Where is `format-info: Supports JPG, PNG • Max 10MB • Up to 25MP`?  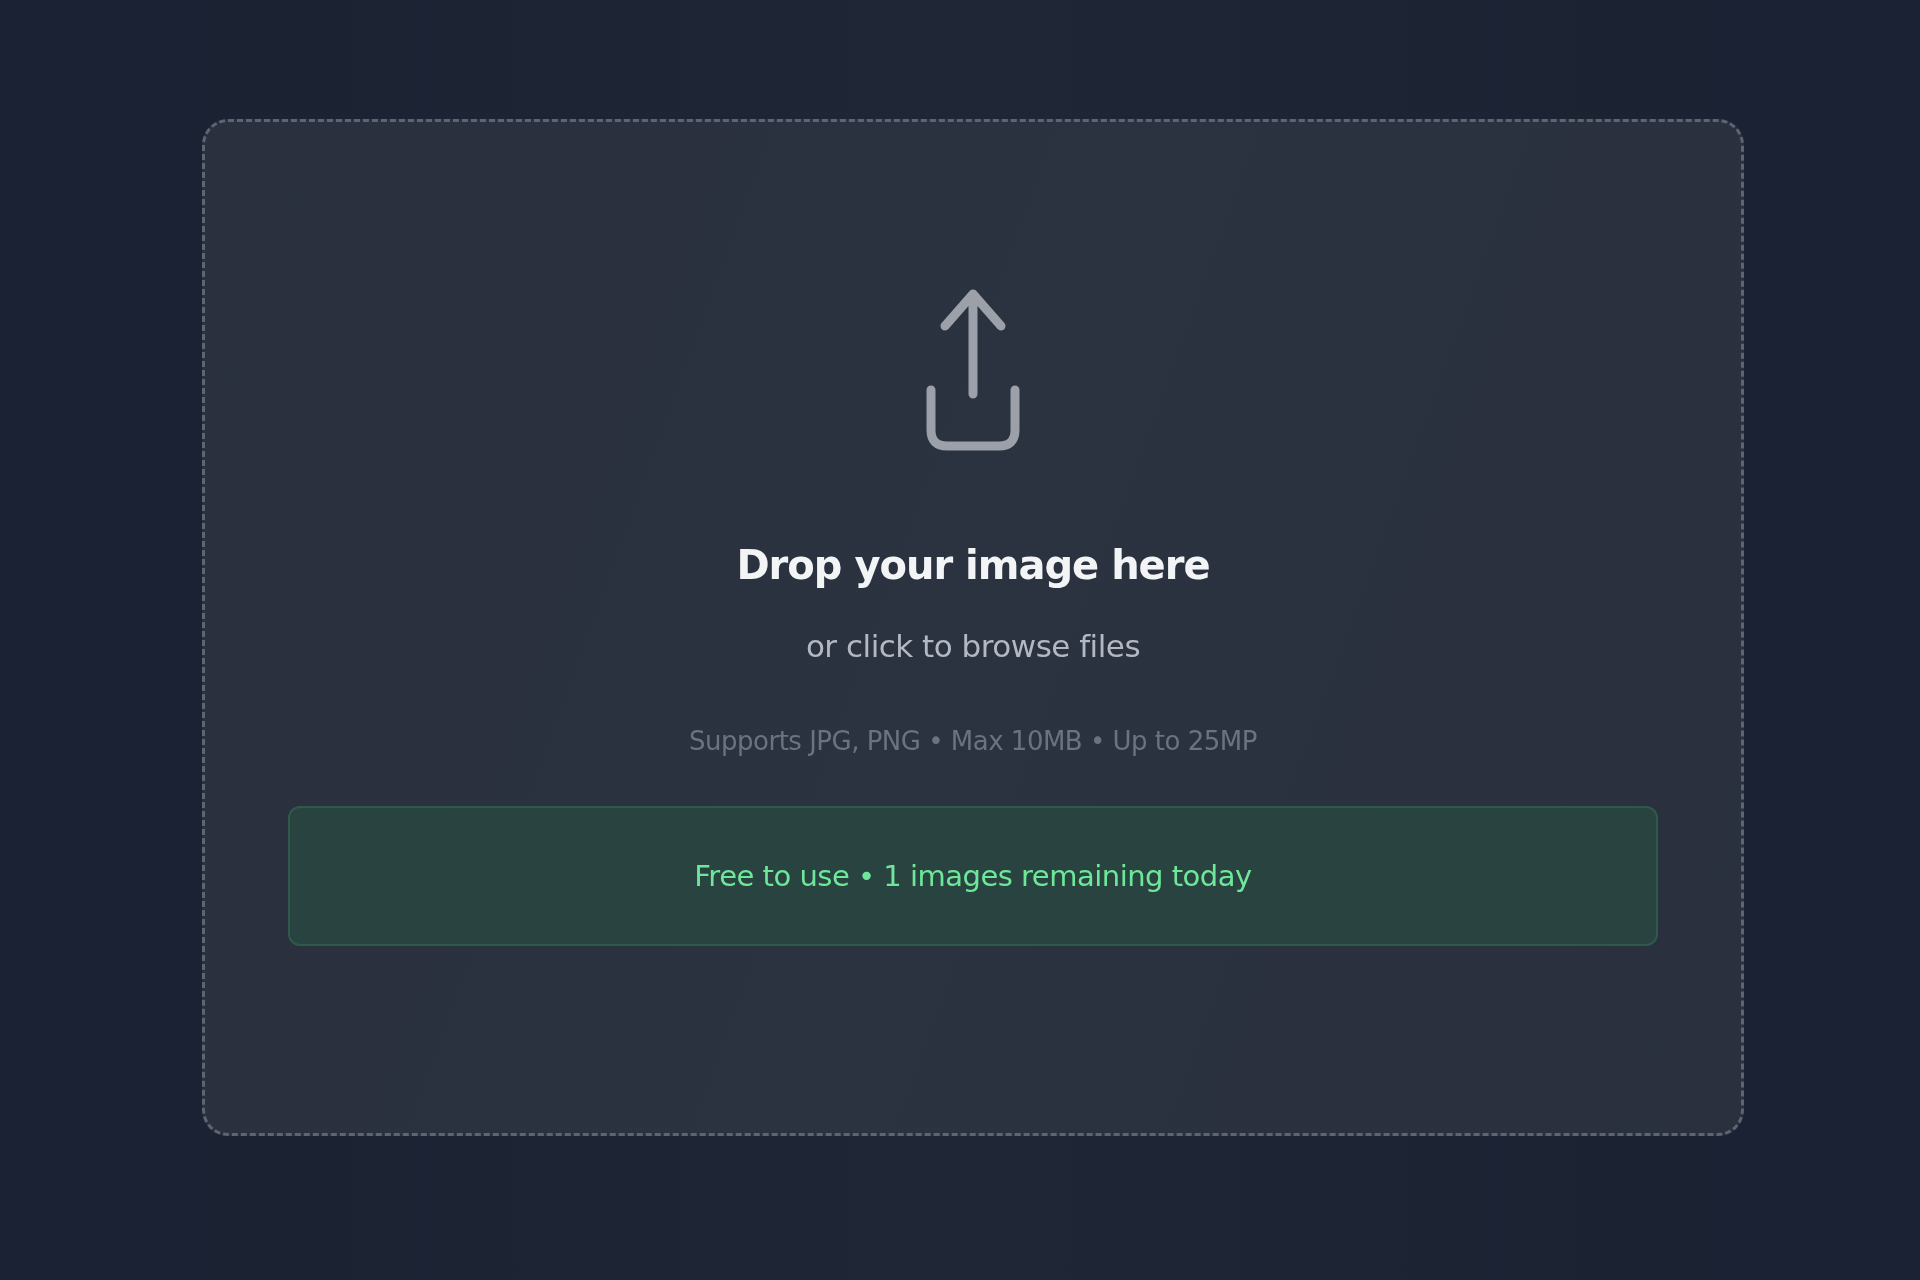 format-info: Supports JPG, PNG • Max 10MB • Up to 25MP is located at coordinates (973, 741).